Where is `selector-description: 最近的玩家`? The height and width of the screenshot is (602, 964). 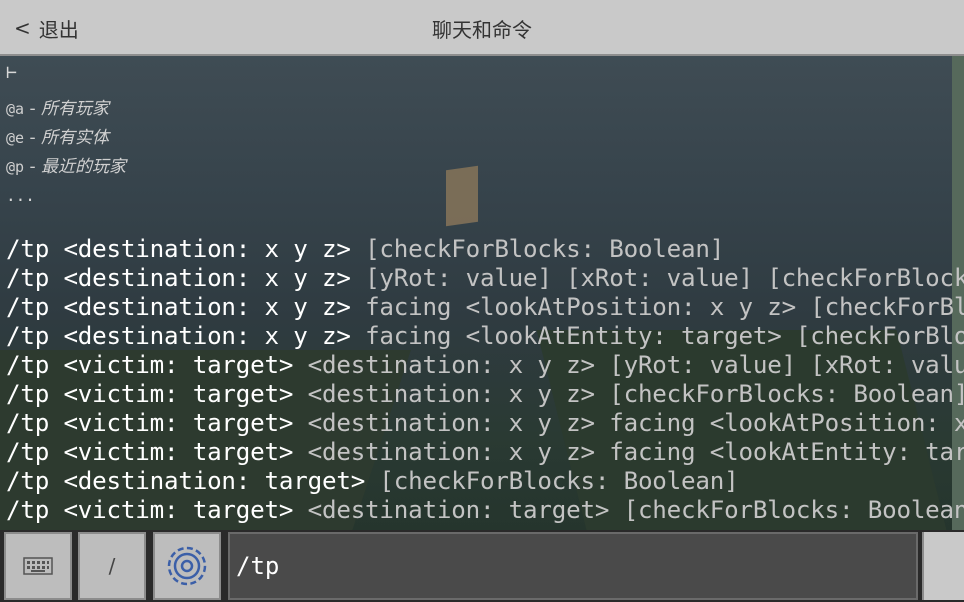
selector-description: 最近的玩家 is located at coordinates (84, 167).